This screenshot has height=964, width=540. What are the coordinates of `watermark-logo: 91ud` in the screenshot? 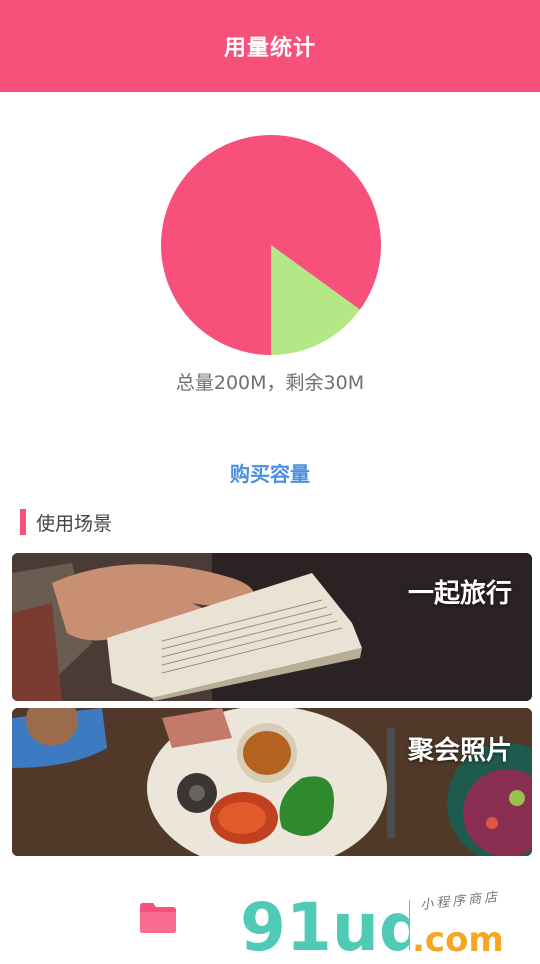 It's located at (333, 926).